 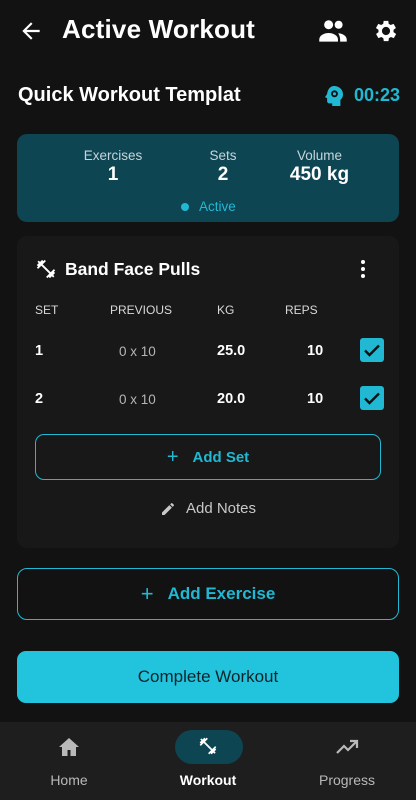 What do you see at coordinates (319, 155) in the screenshot?
I see `volume-label: Volume` at bounding box center [319, 155].